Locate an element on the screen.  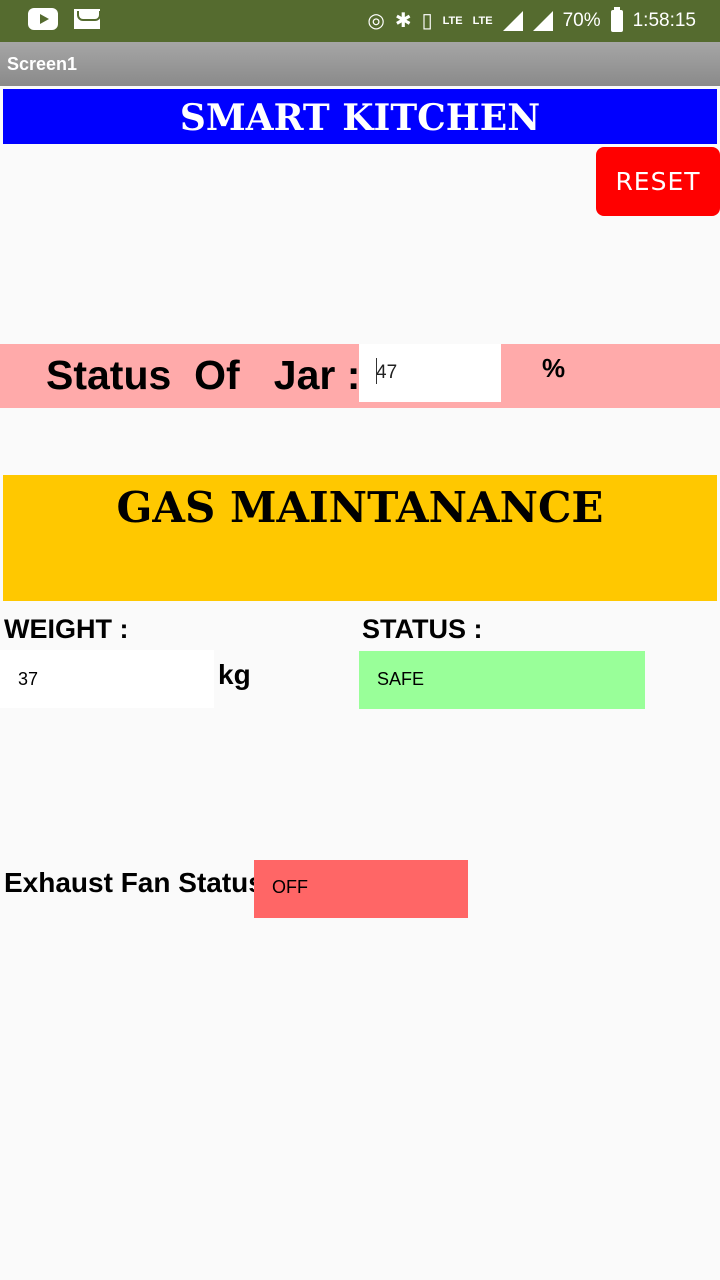
gas-maintenance-title: GAS MAINTANANCE is located at coordinates (360, 507).